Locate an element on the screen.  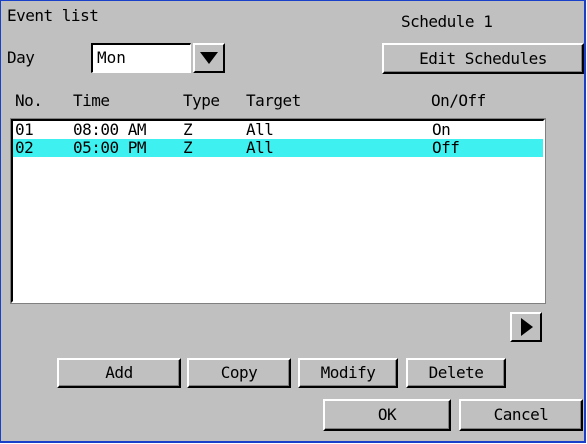
event-row: 01 08:00 AM Z All On is located at coordinates (278, 130).